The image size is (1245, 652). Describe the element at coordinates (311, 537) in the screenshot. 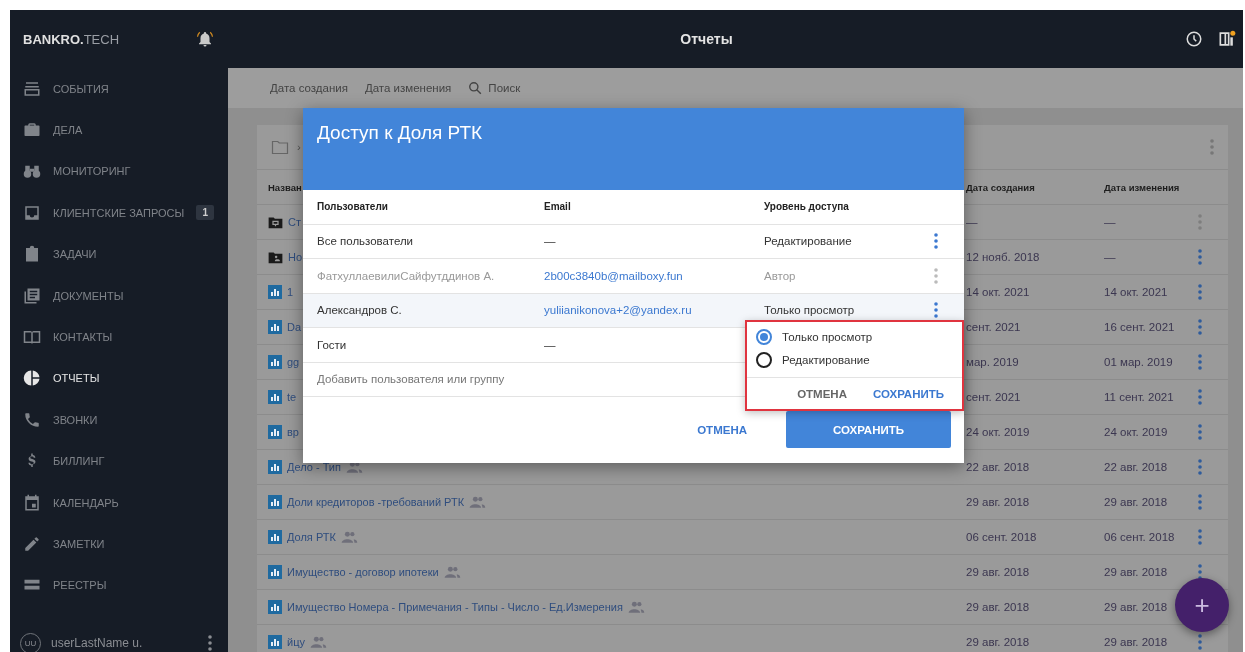

I see `report-name: Доля РТК` at that location.